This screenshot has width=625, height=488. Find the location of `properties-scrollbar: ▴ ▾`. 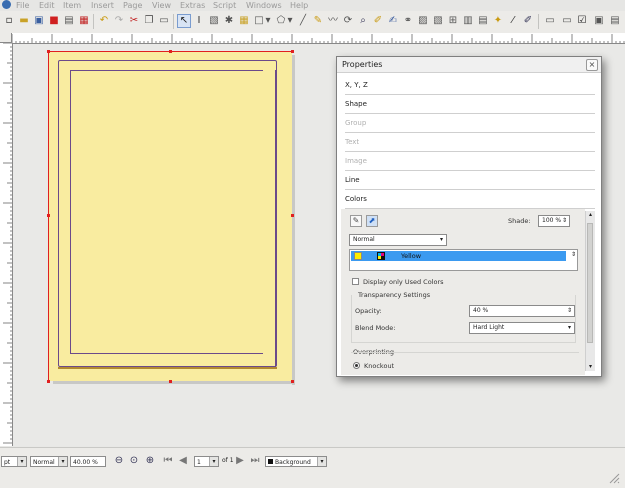

properties-scrollbar: ▴ ▾ is located at coordinates (590, 291).